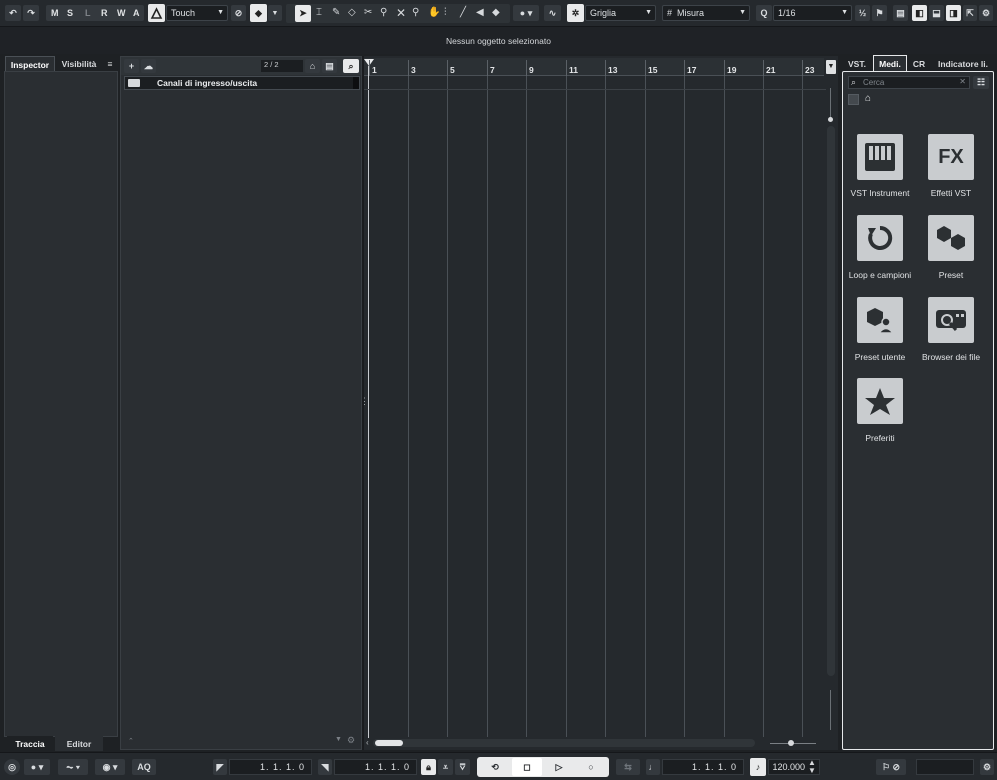  What do you see at coordinates (758, 767) in the screenshot?
I see `metronome-button: ♪` at bounding box center [758, 767].